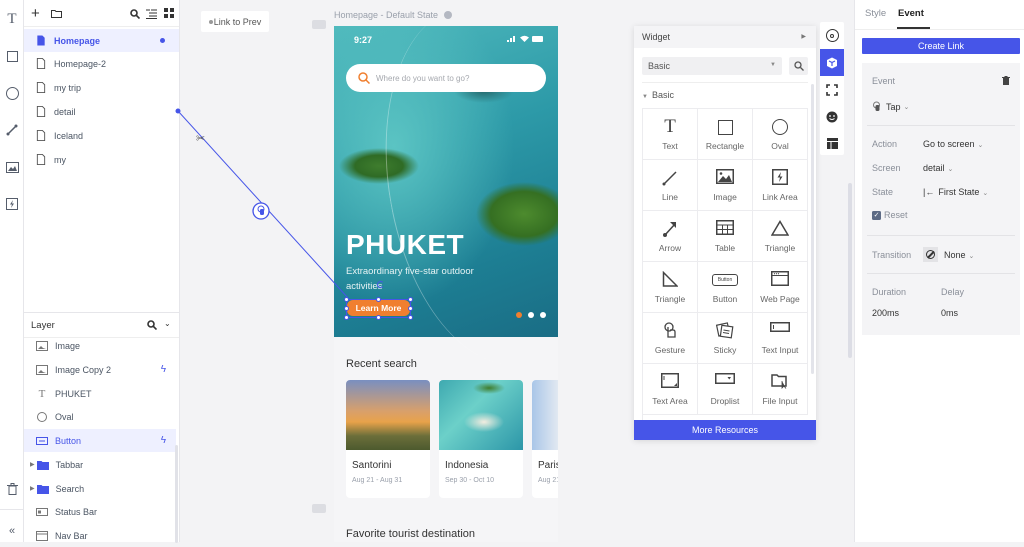  I want to click on collapse-icon: «, so click(12, 531).